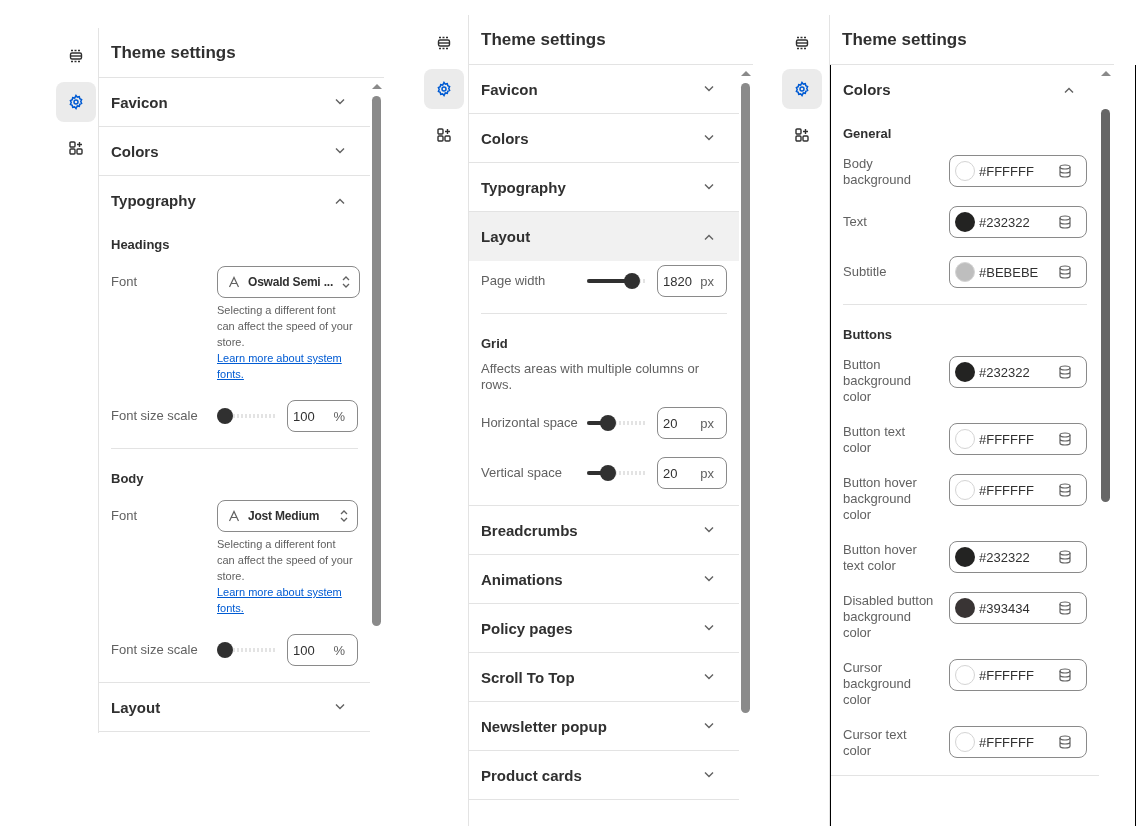 The image size is (1148, 826). I want to click on chevron-up-icon, so click(340, 200).